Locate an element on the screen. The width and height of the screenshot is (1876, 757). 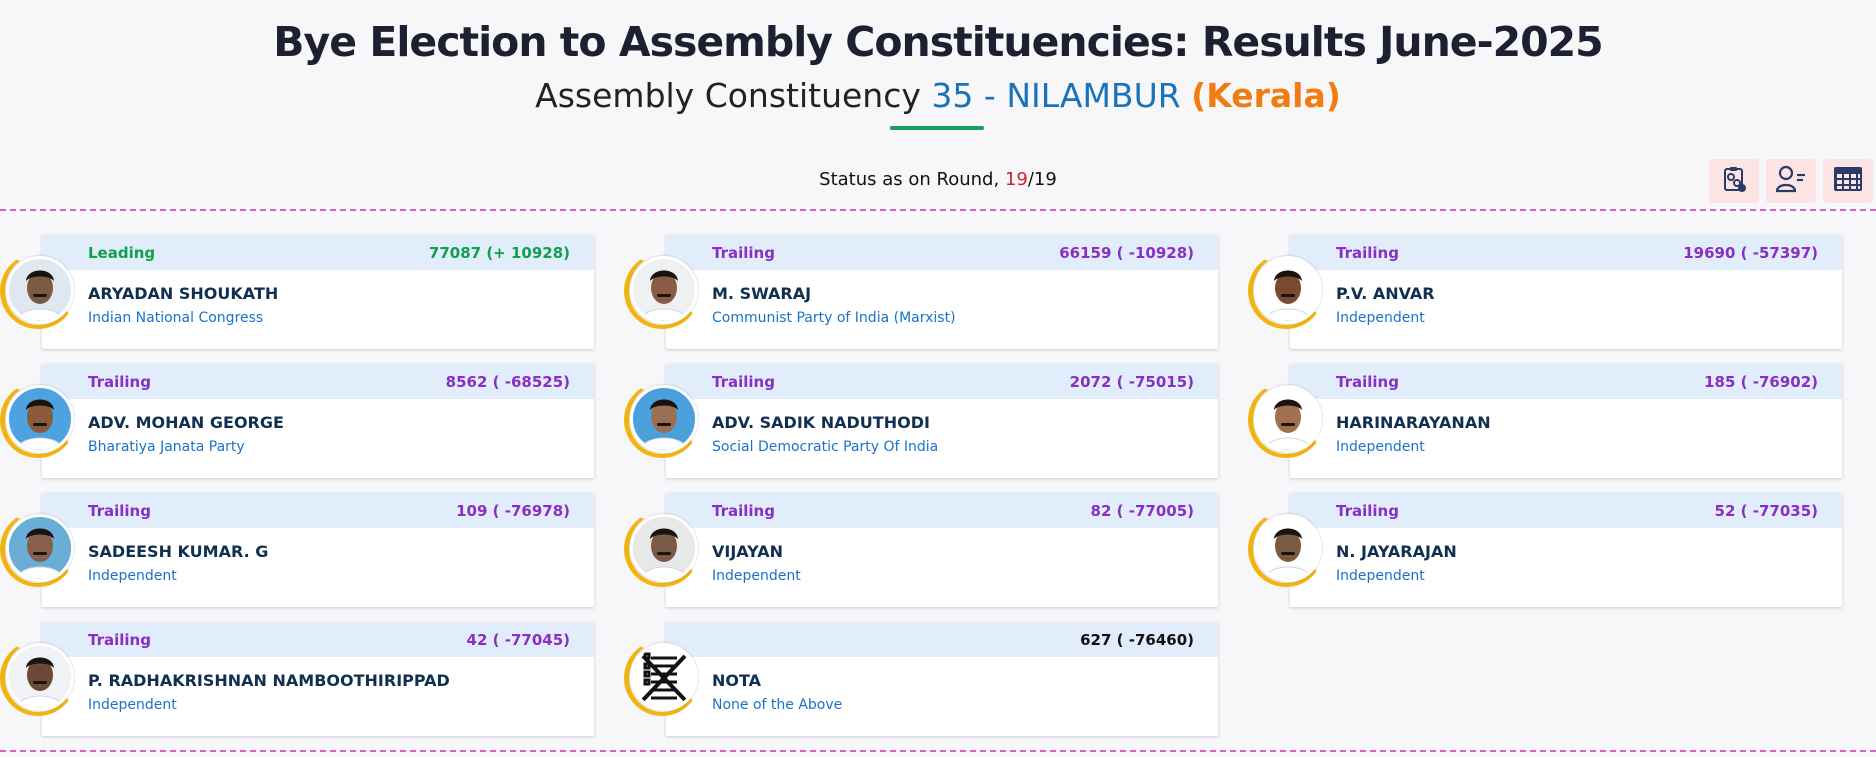
candidate-card-header: 627 ( -76460) is located at coordinates (942, 639).